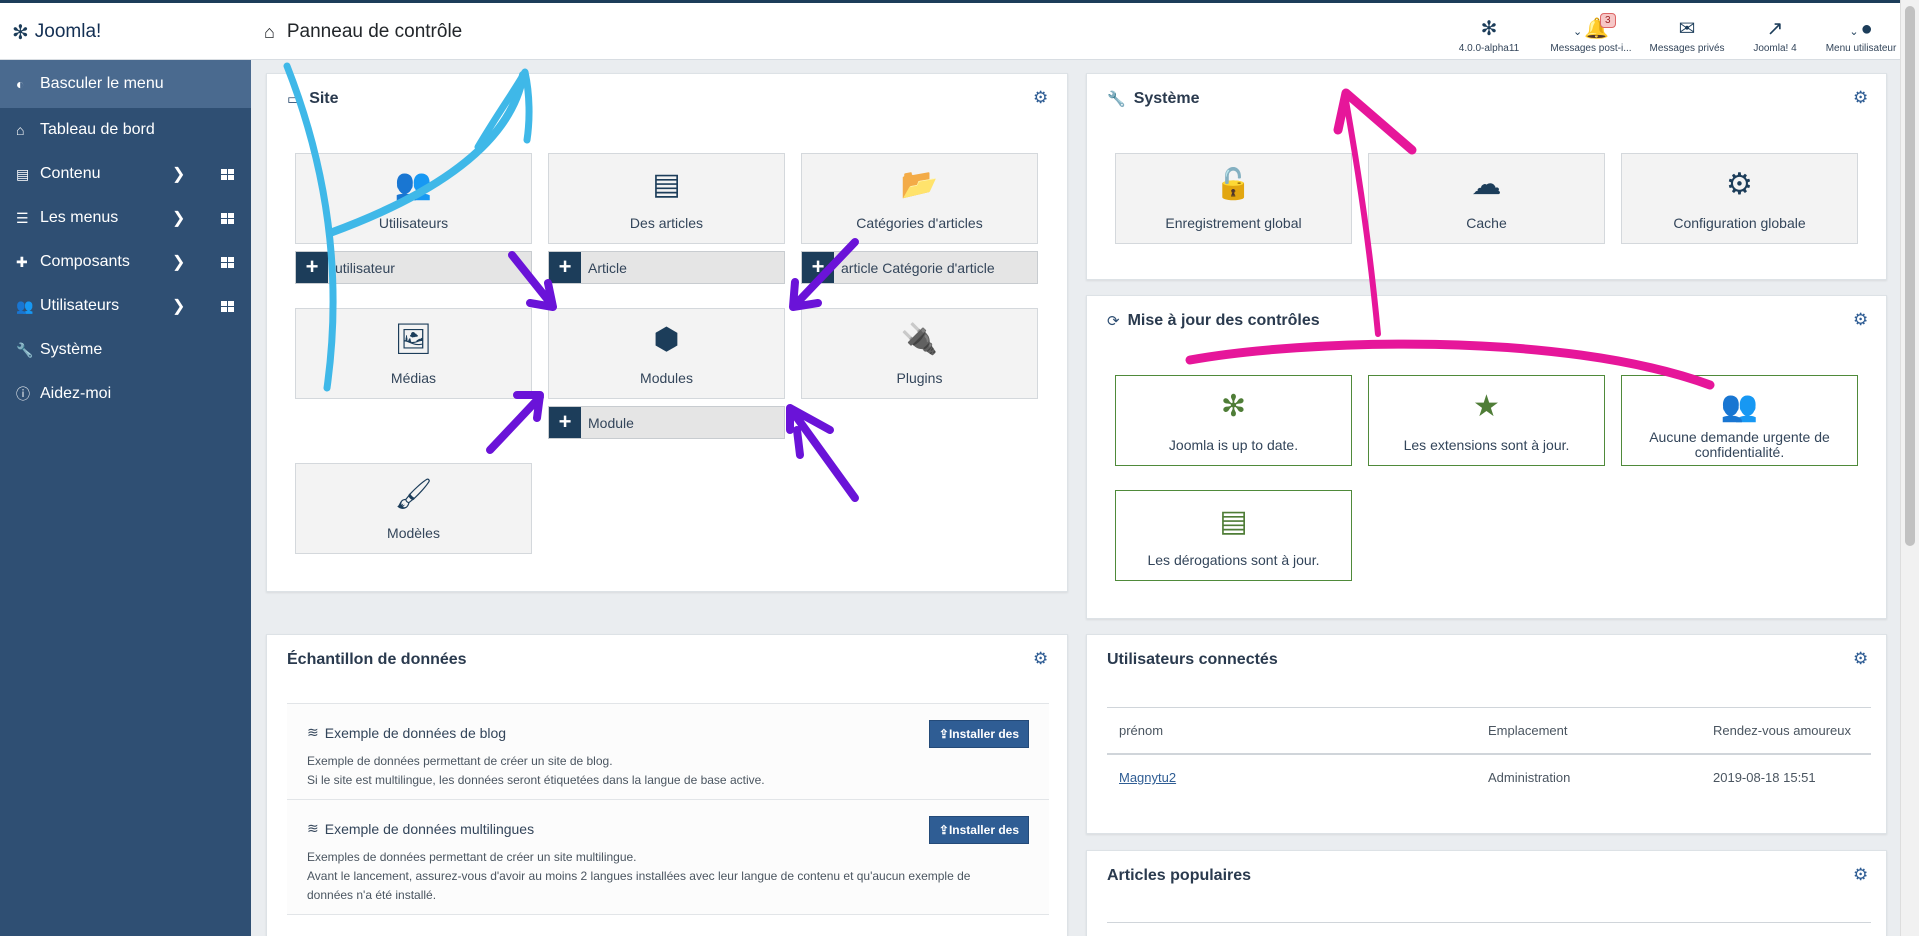  I want to click on sidebar-item-components: ✚ Composants ❯, so click(125, 262).